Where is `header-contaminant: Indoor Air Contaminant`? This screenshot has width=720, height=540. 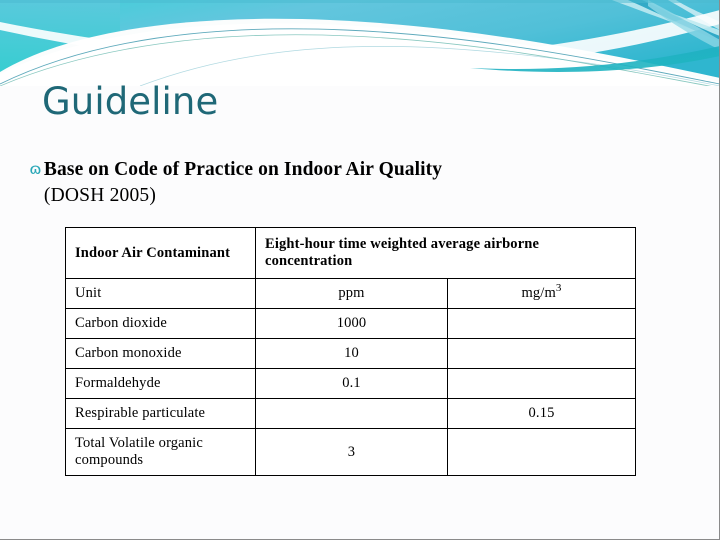
header-contaminant: Indoor Air Contaminant is located at coordinates (160, 253).